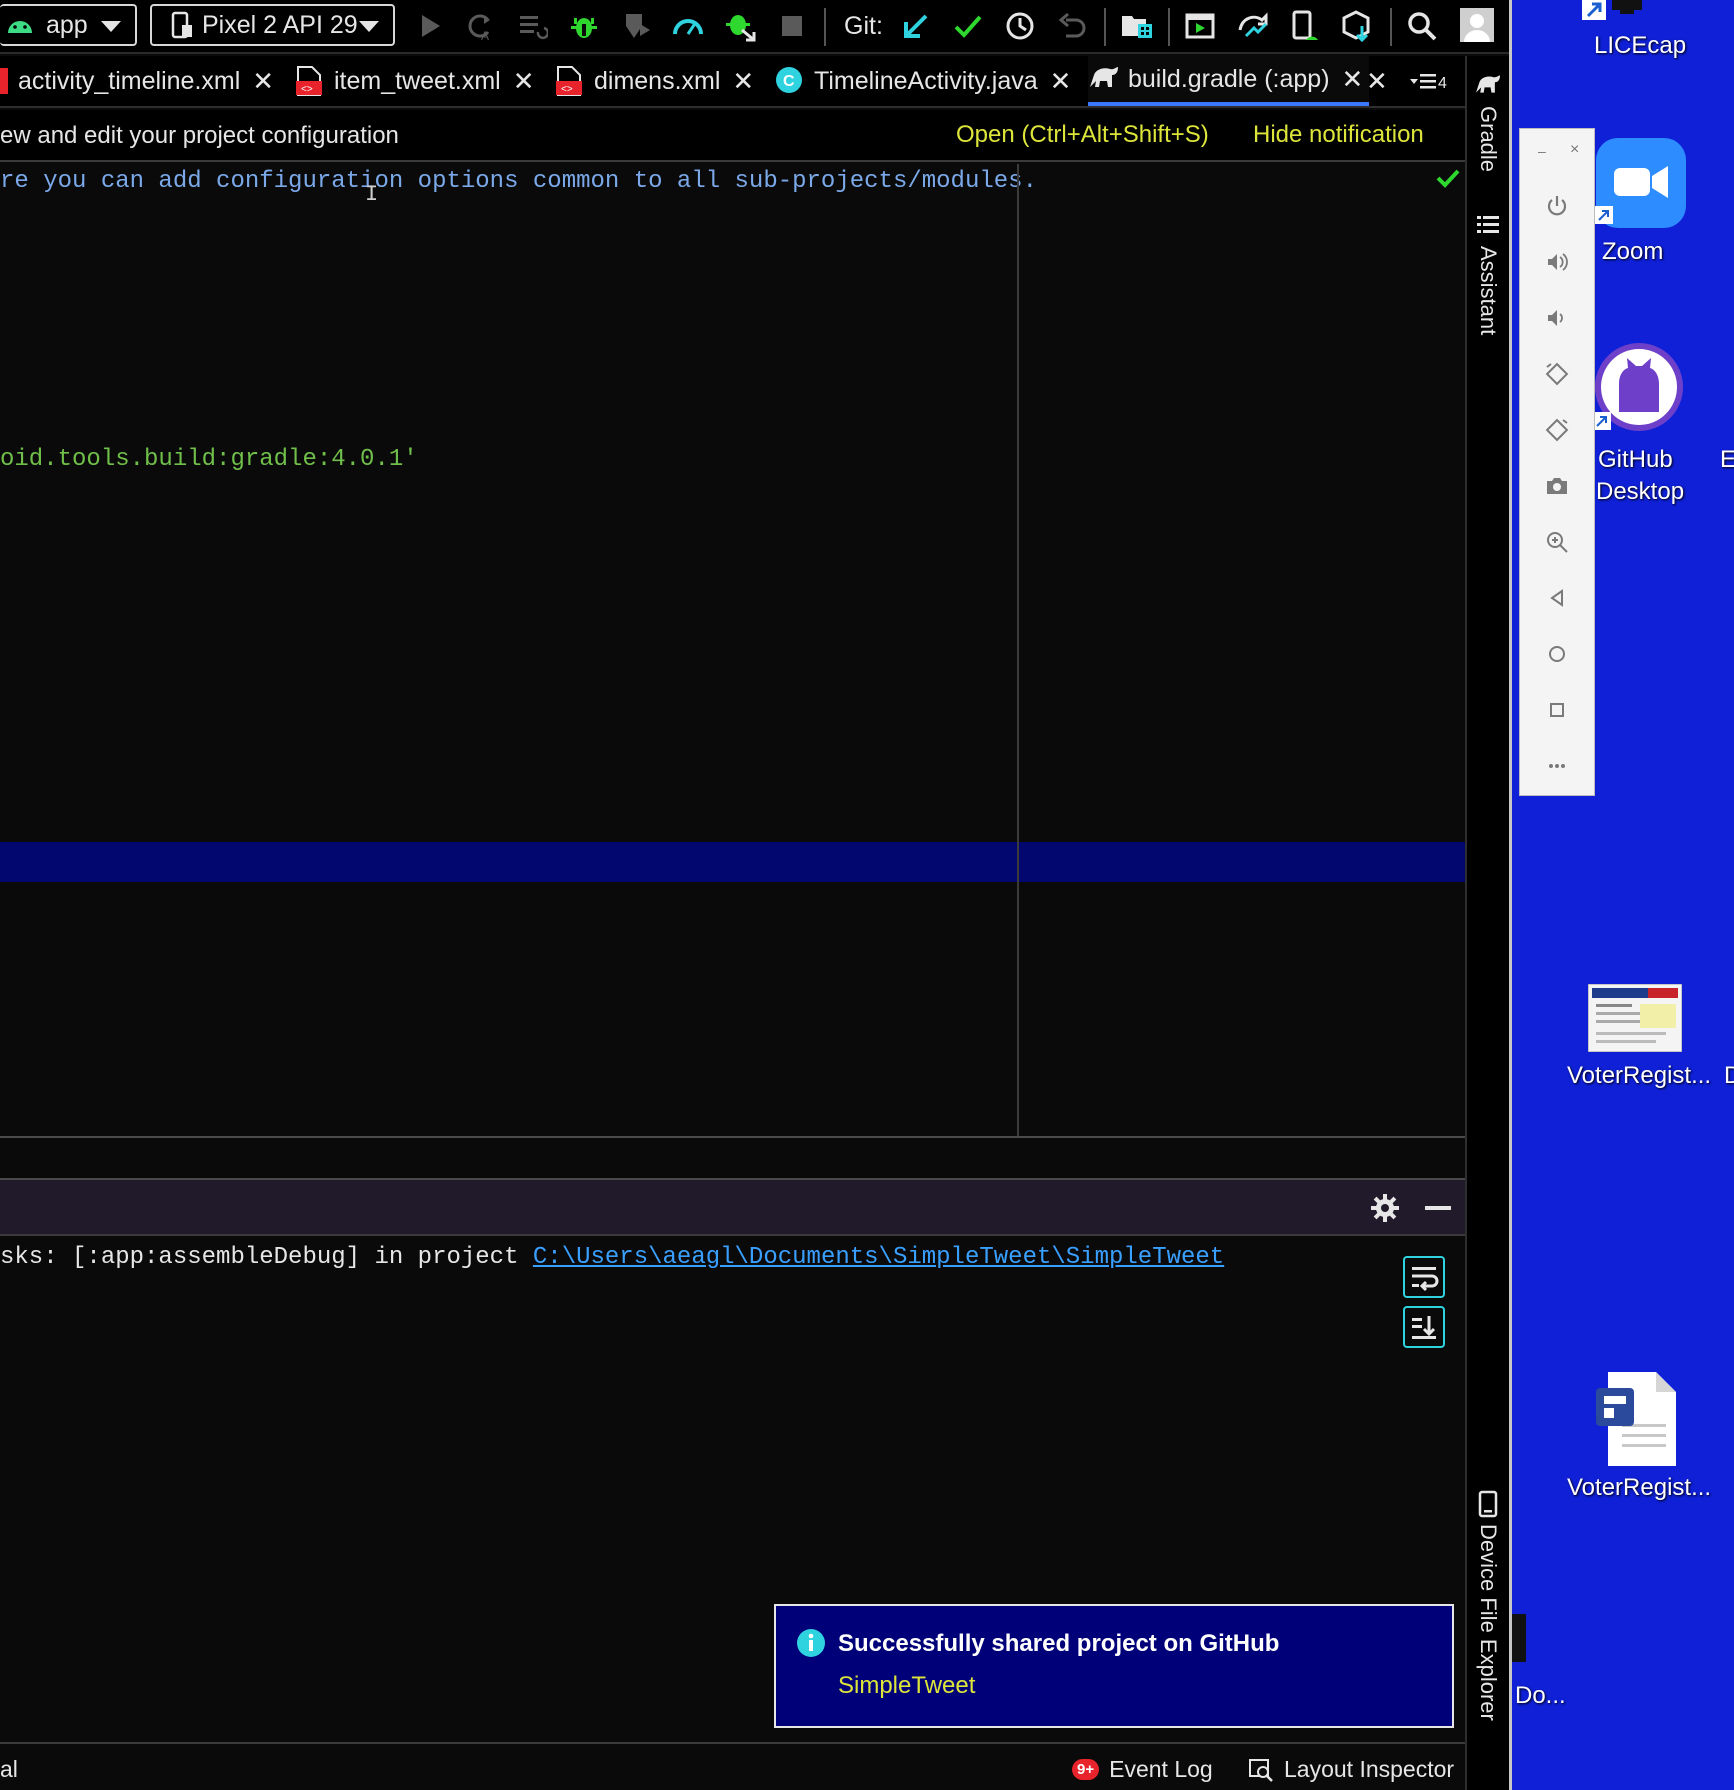 The height and width of the screenshot is (1790, 1734). What do you see at coordinates (1488, 84) in the screenshot?
I see `gradle-elephant-icon` at bounding box center [1488, 84].